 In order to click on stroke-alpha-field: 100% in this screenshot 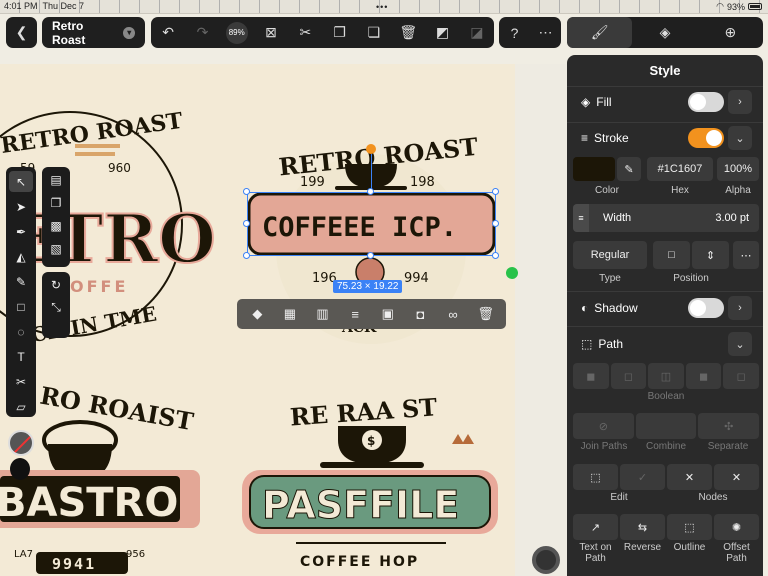, I will do `click(738, 169)`.